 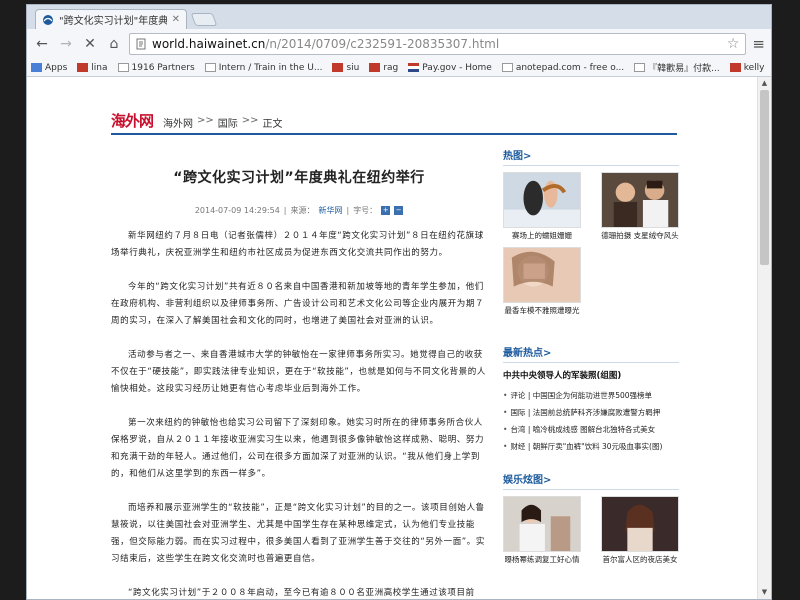 I want to click on list-item: • 评论 | 中国国企为何能功进世界500强榜单, so click(x=591, y=395).